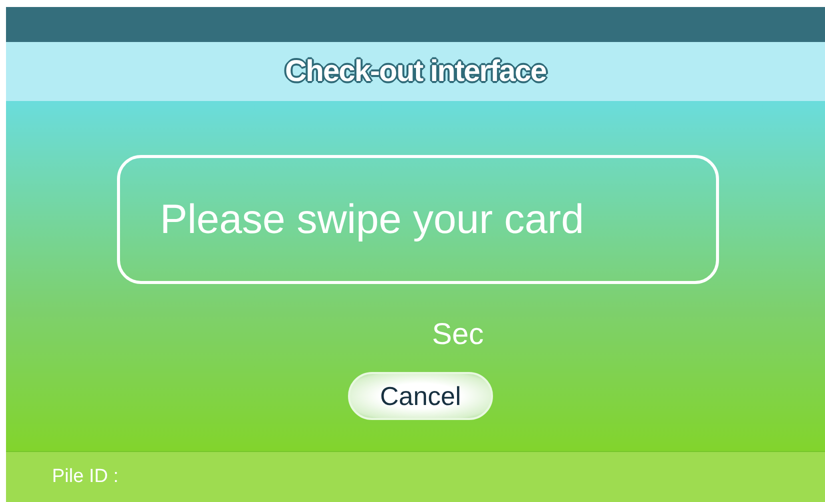 The image size is (825, 502). I want to click on seconds-label: Sec, so click(458, 334).